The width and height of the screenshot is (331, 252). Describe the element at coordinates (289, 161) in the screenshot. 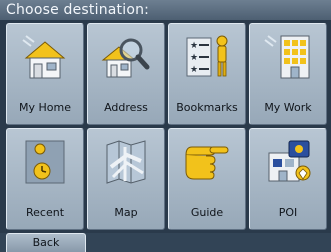

I see `poi-icon` at that location.